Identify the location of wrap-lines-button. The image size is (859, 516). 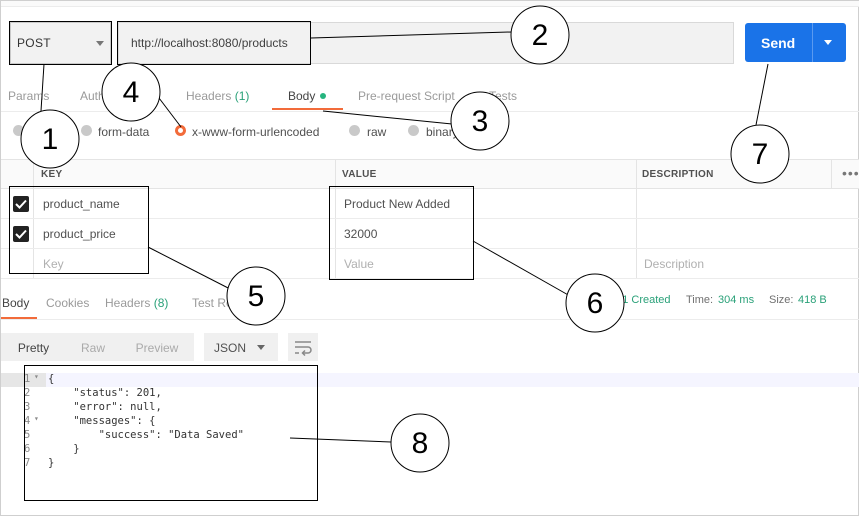
(303, 347).